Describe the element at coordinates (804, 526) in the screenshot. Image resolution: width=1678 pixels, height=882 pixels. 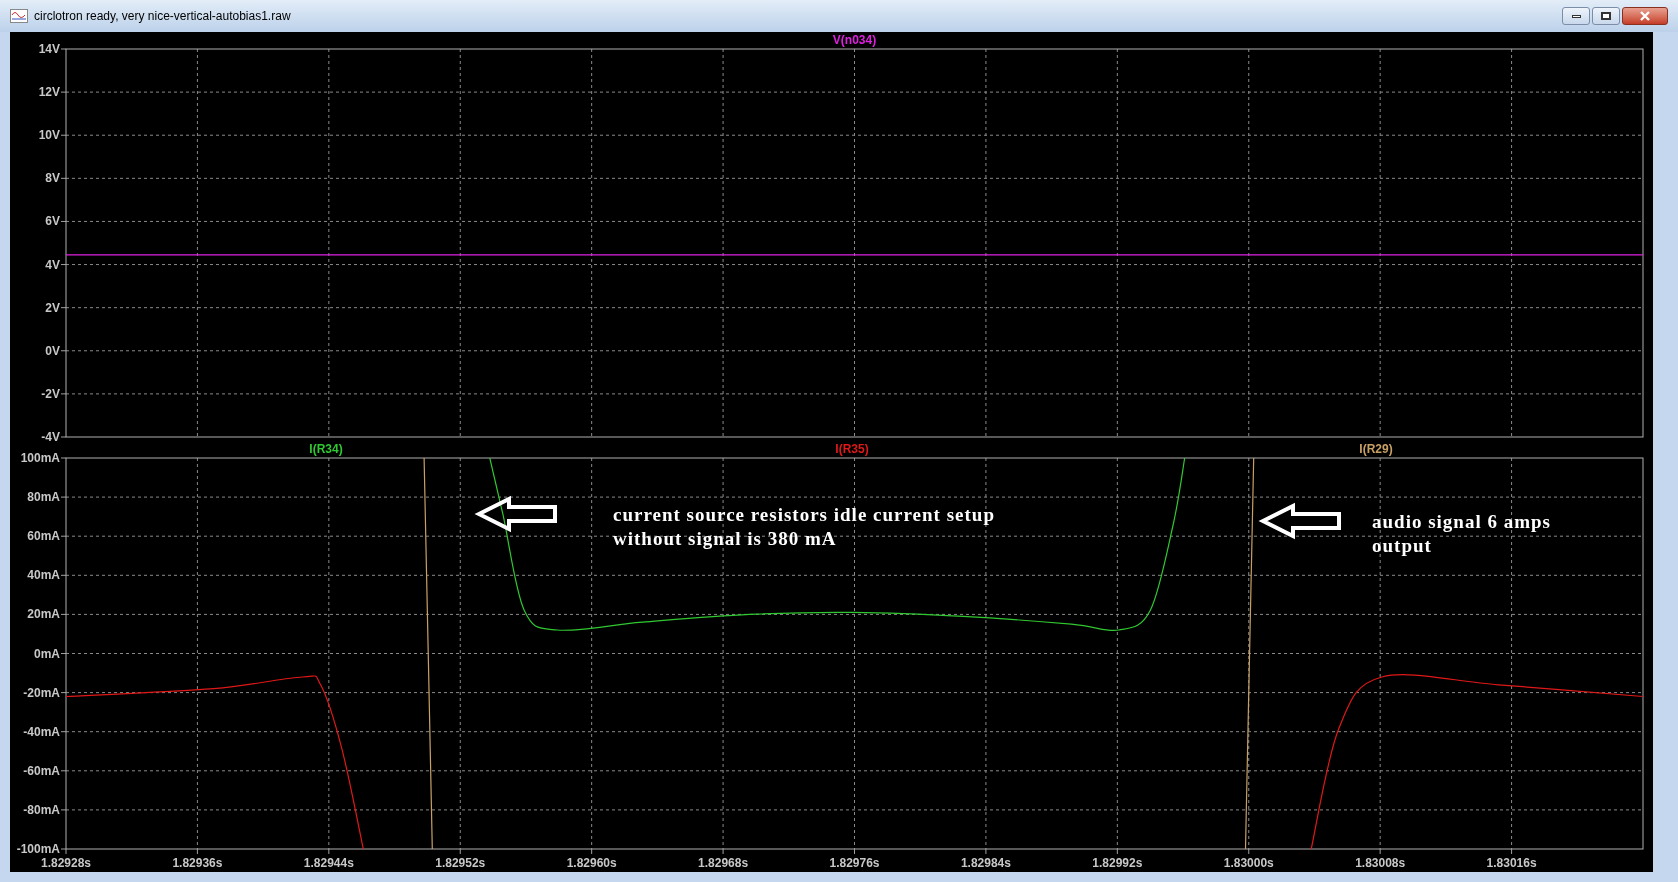
I see `annotation-text: current source resistors idle current setup without signal is 380 mA` at that location.